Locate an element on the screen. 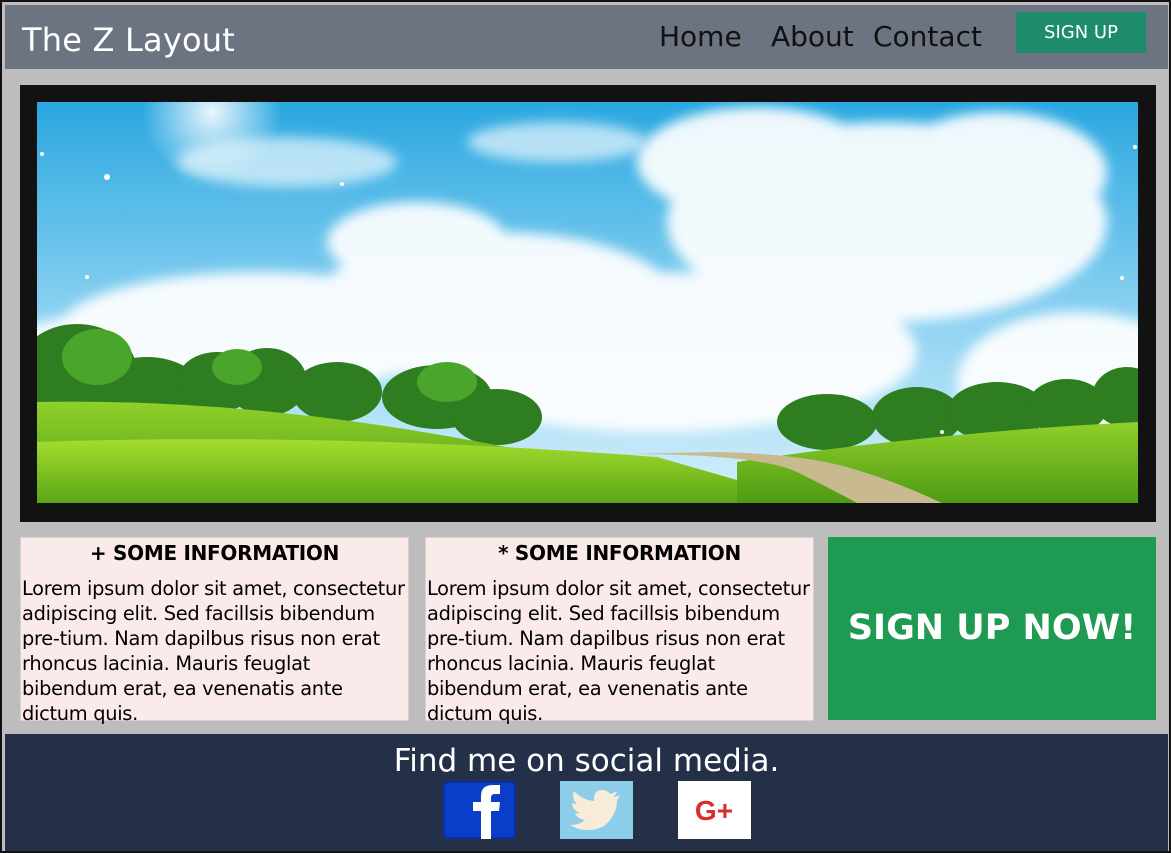  site-title: The Z Layout is located at coordinates (128, 40).